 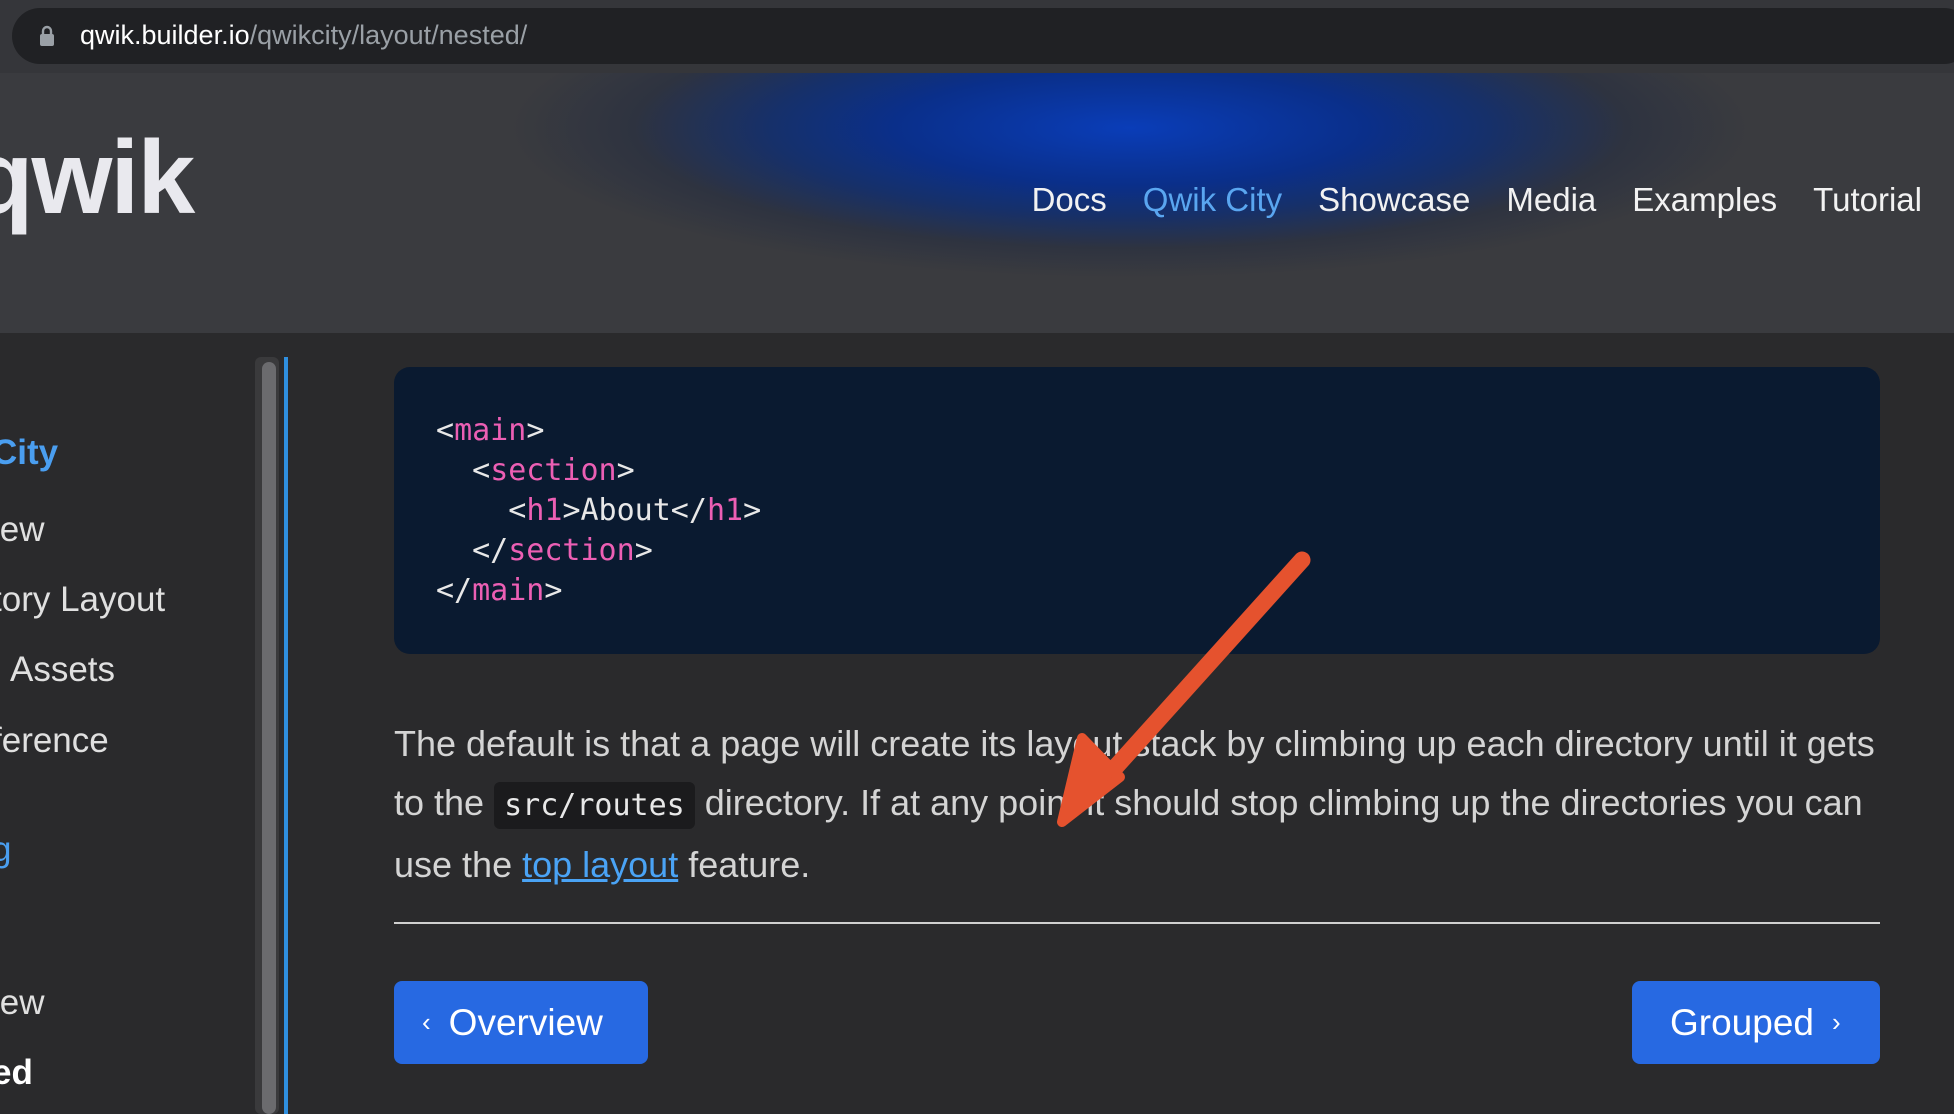 What do you see at coordinates (1212, 200) in the screenshot?
I see `nav-qwik-city: Qwik City` at bounding box center [1212, 200].